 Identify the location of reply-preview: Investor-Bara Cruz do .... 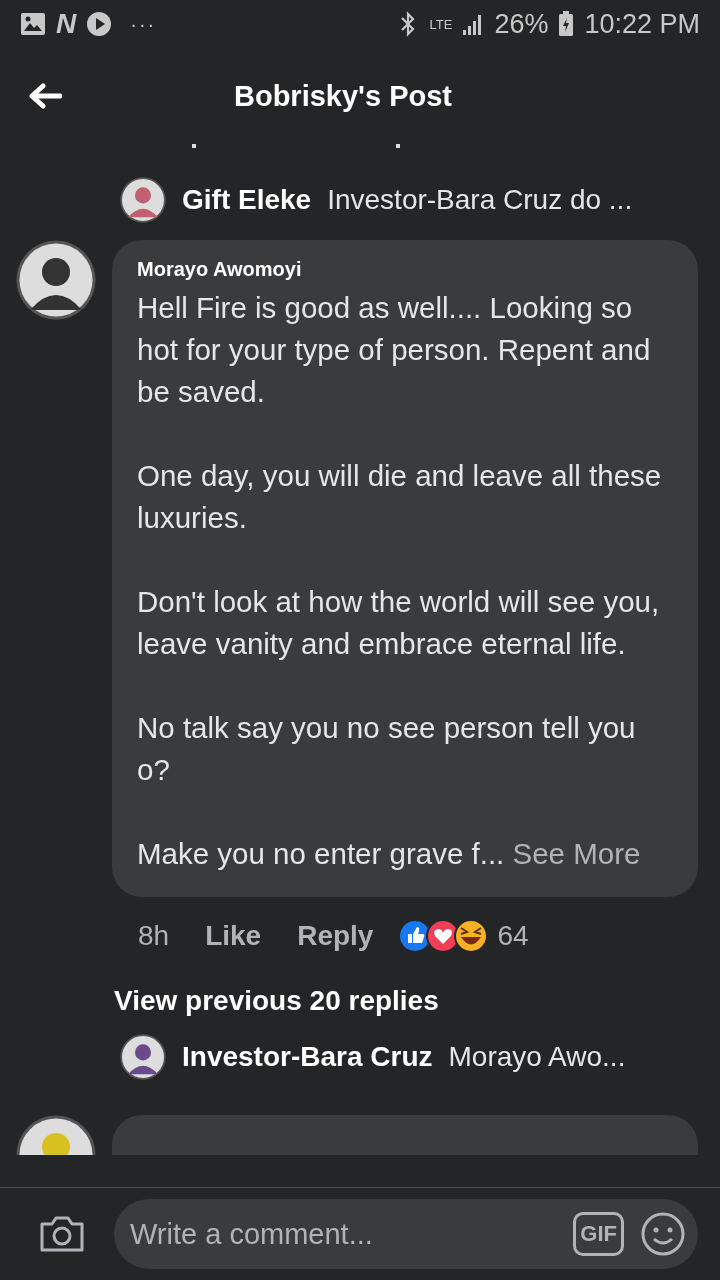
(480, 200).